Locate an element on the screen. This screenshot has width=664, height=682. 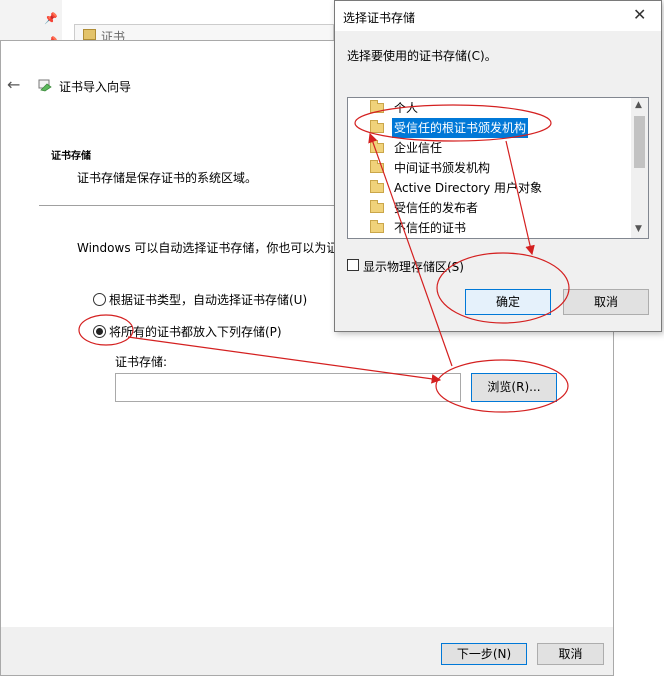
radio-manual-store-label: 将所有的证书都放入下列存储(P) is located at coordinates (195, 331).